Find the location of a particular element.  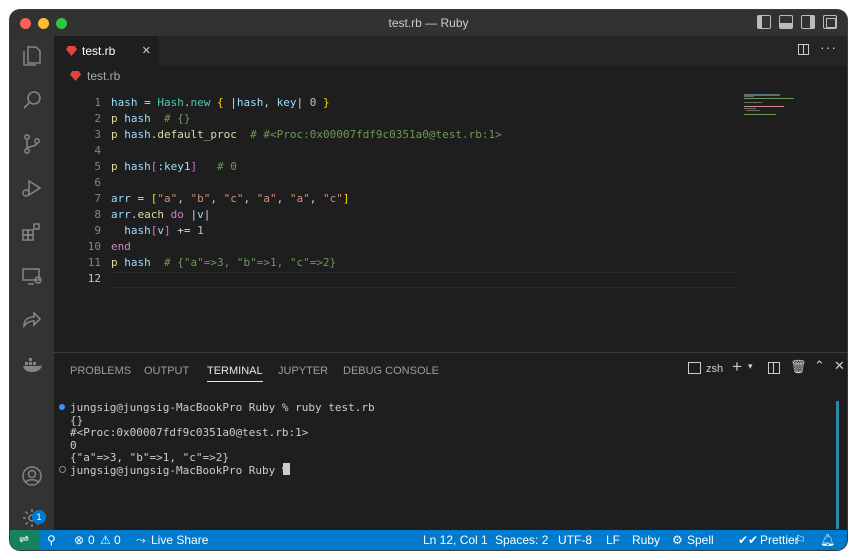

live-share-status-icon: ⤳ is located at coordinates (141, 540).